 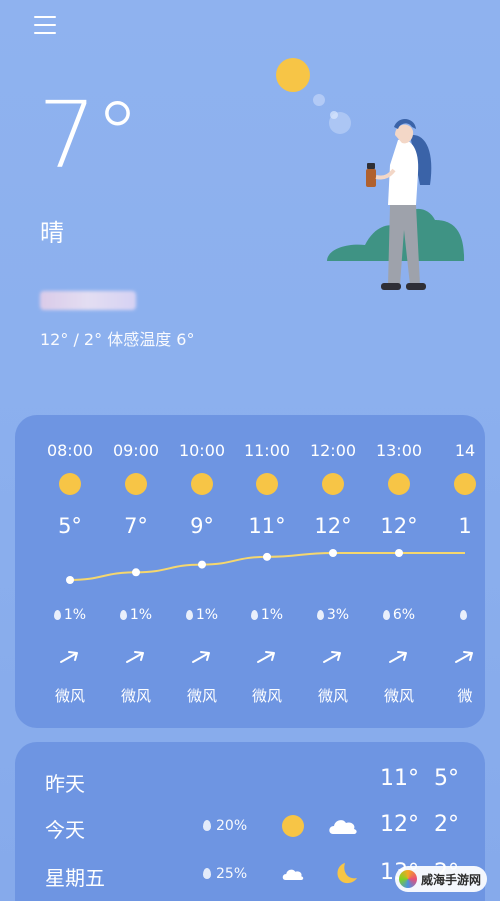 What do you see at coordinates (370, 174) in the screenshot?
I see `weather-illustration` at bounding box center [370, 174].